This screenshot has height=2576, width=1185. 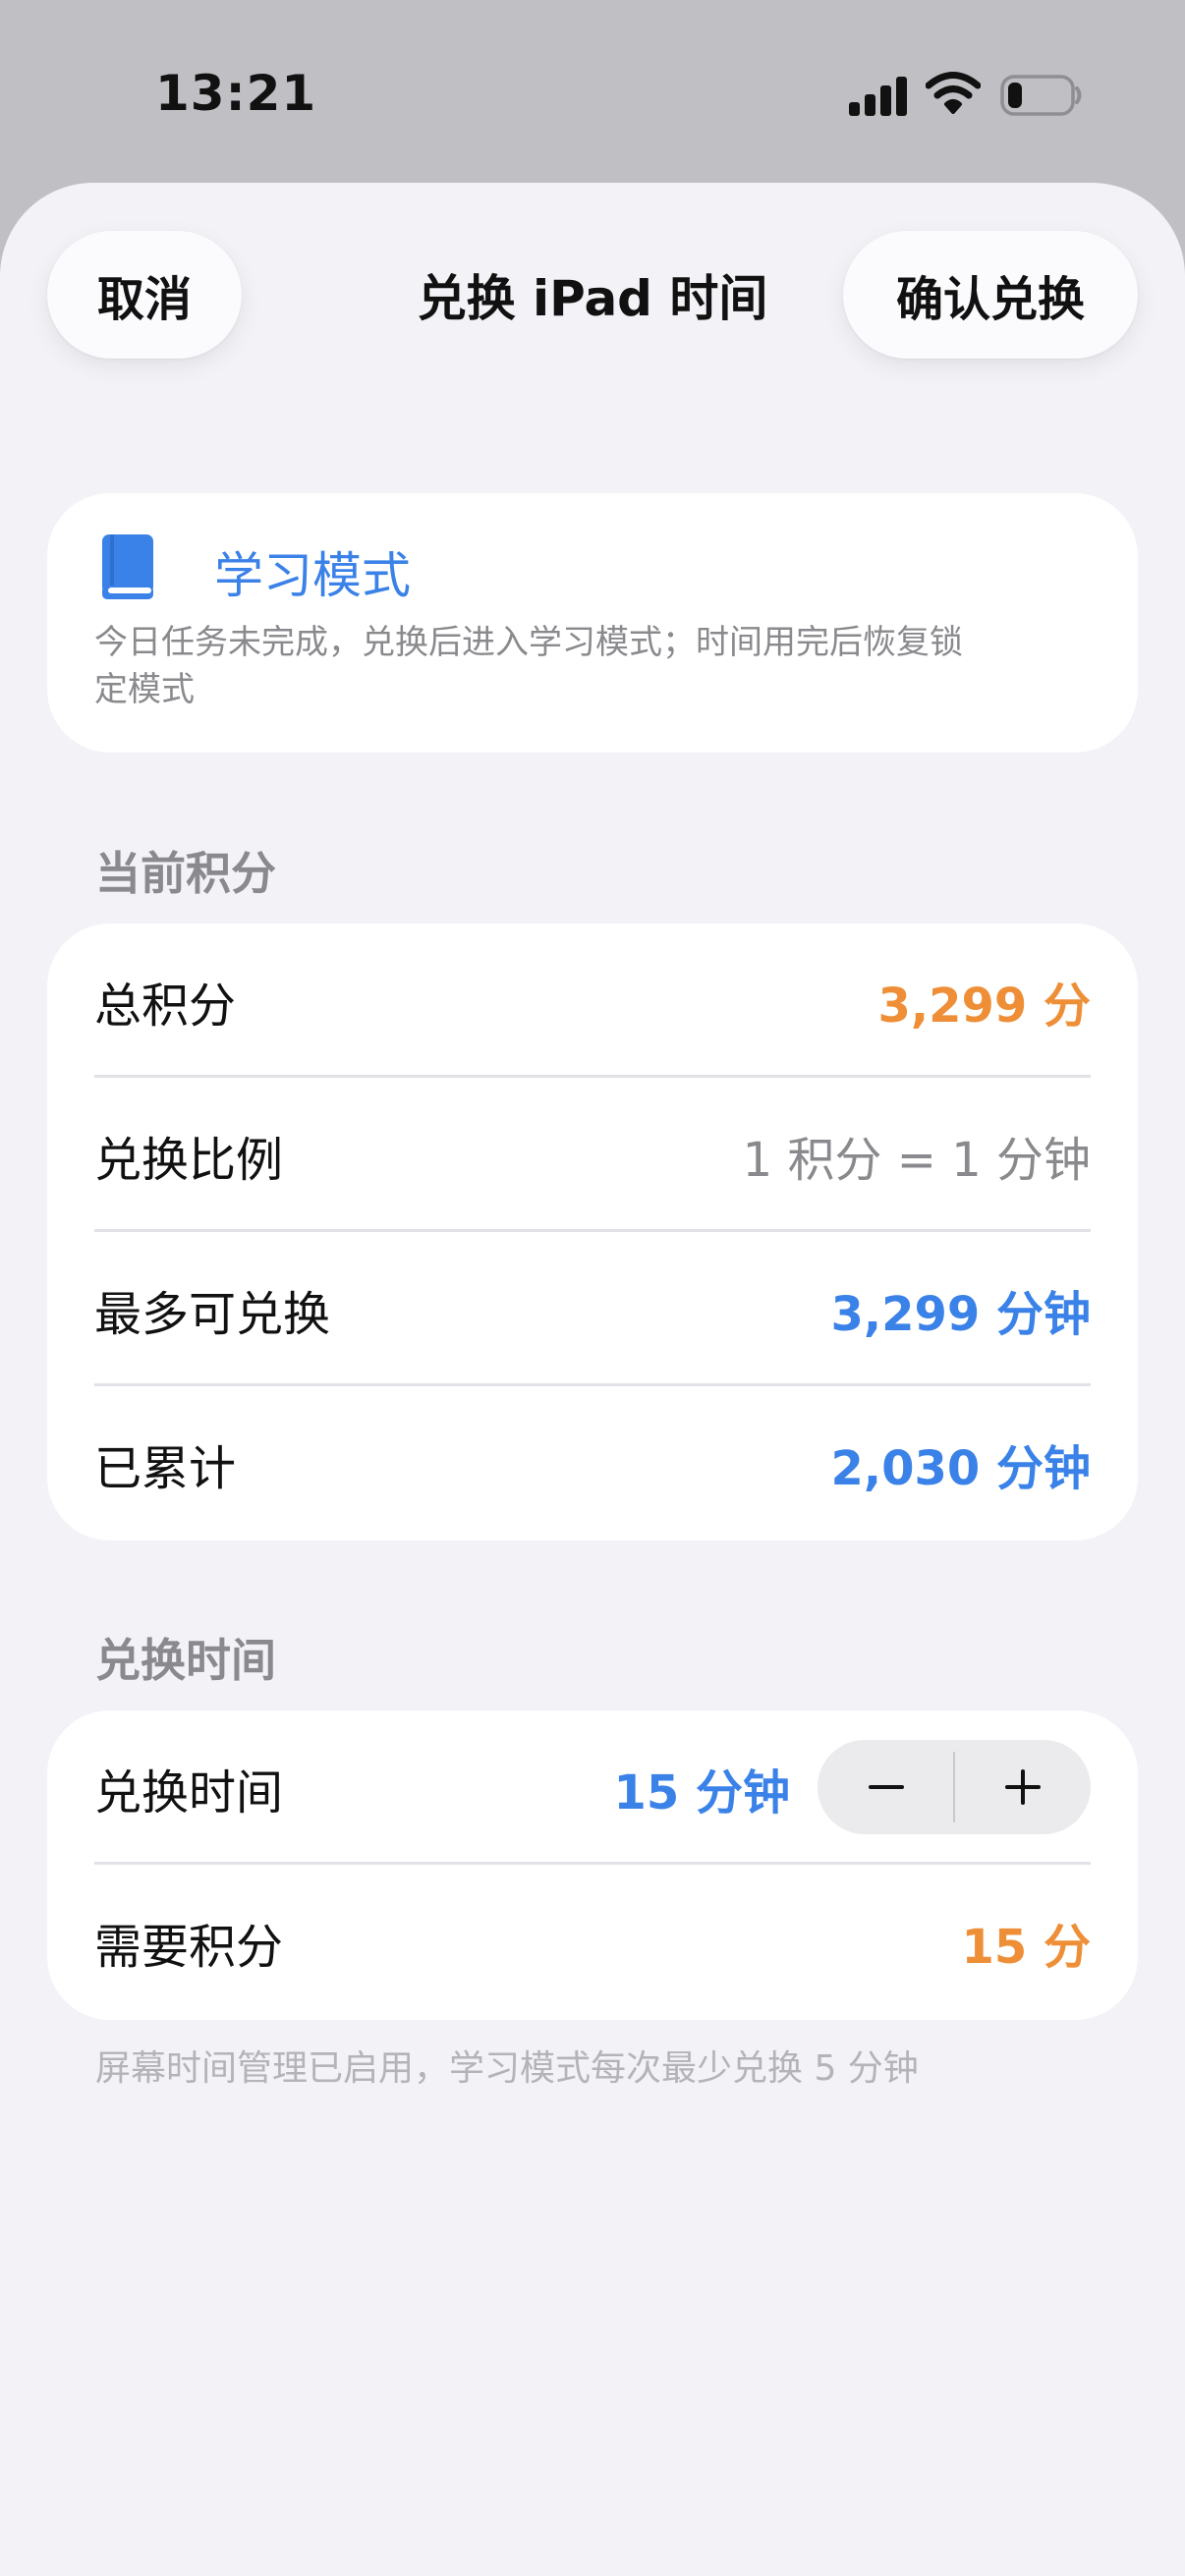 I want to click on row-label: 需要积分, so click(x=189, y=1947).